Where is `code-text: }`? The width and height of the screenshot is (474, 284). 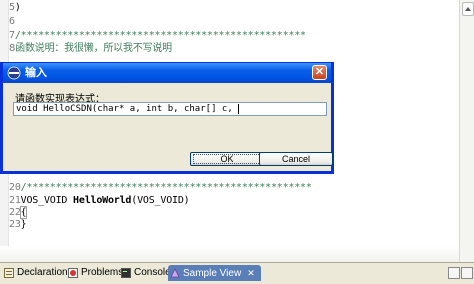 code-text: } is located at coordinates (23, 224).